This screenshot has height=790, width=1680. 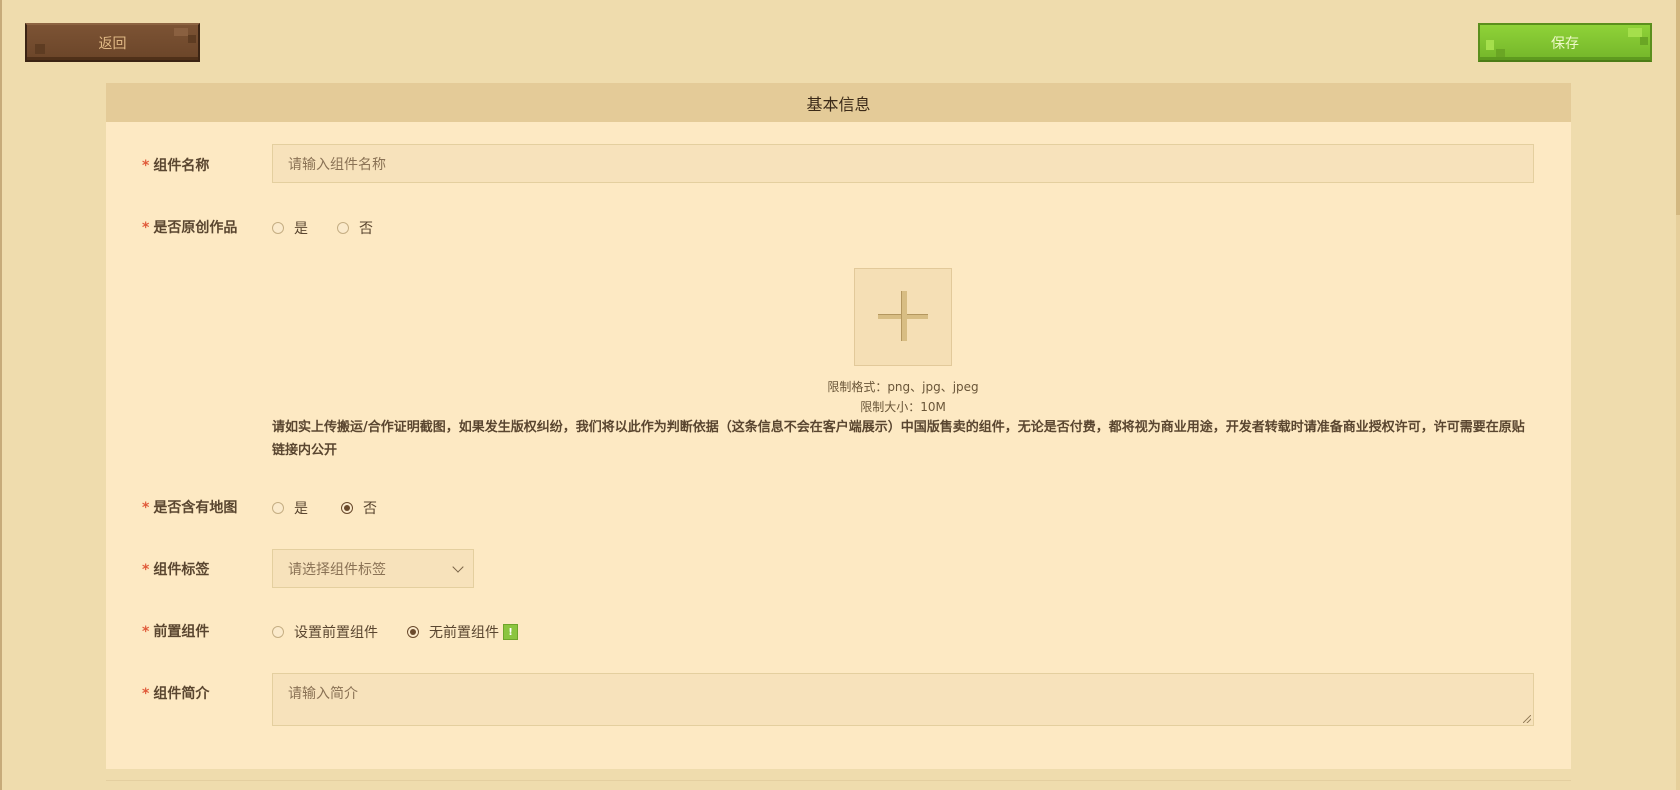 I want to click on set-prerequisite-radio: 设置前置组件, so click(x=325, y=632).